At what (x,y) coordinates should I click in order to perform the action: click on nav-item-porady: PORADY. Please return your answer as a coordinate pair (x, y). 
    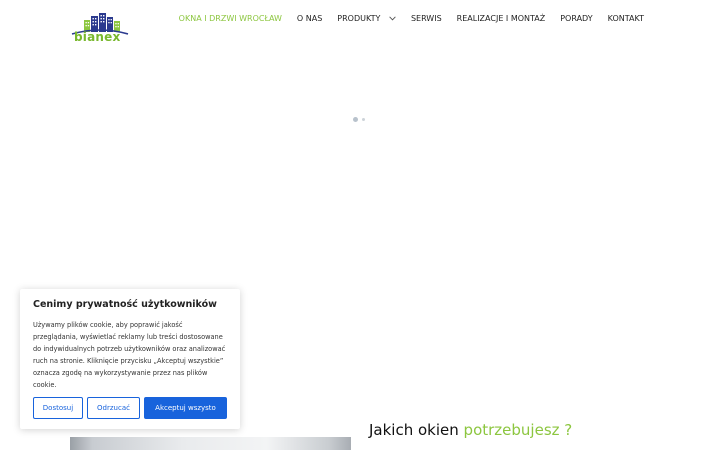
    Looking at the image, I should click on (576, 18).